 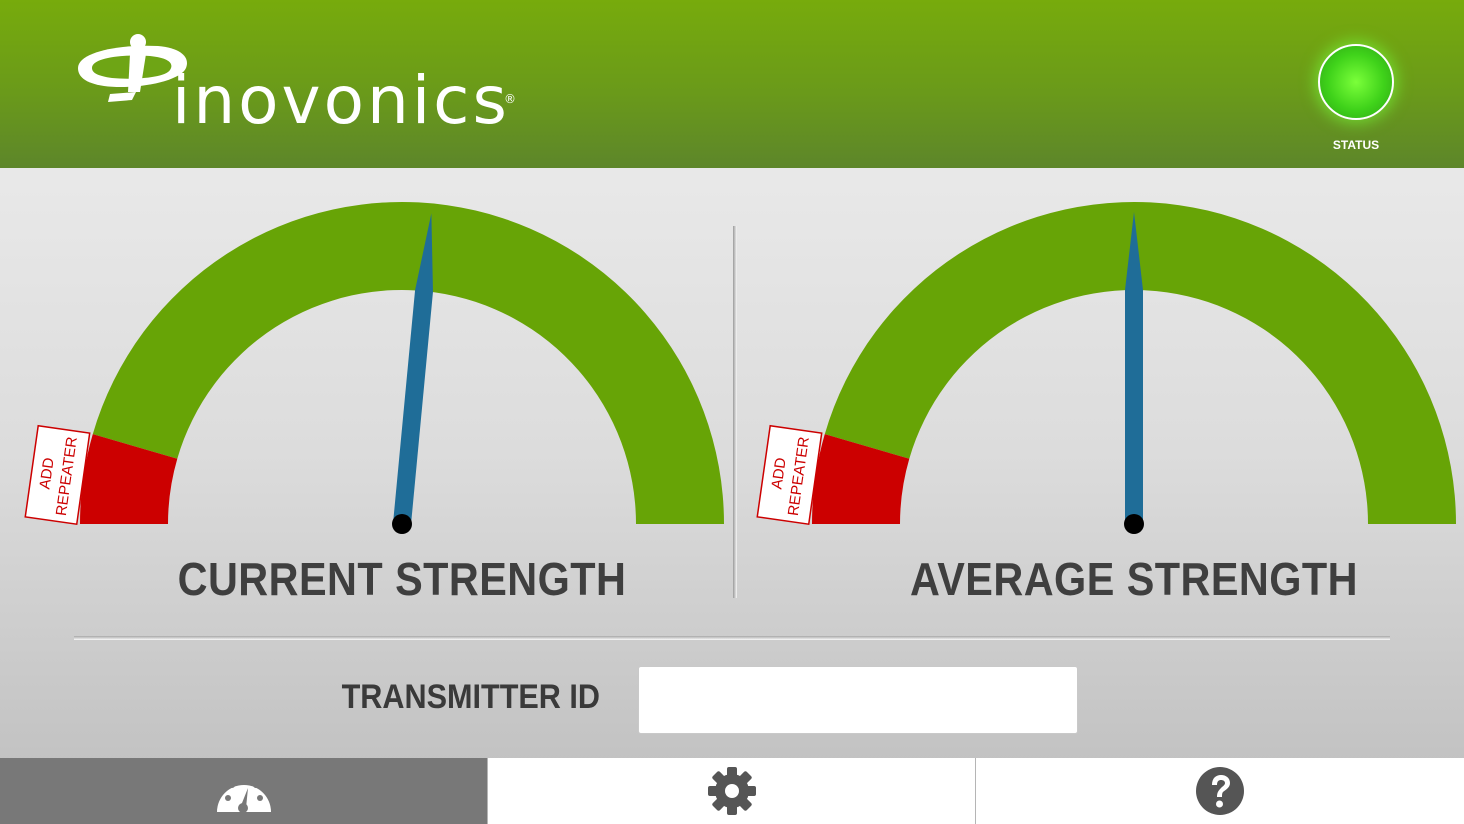 I want to click on transmitter-id-label: TRANSMITTER ID, so click(x=470, y=697).